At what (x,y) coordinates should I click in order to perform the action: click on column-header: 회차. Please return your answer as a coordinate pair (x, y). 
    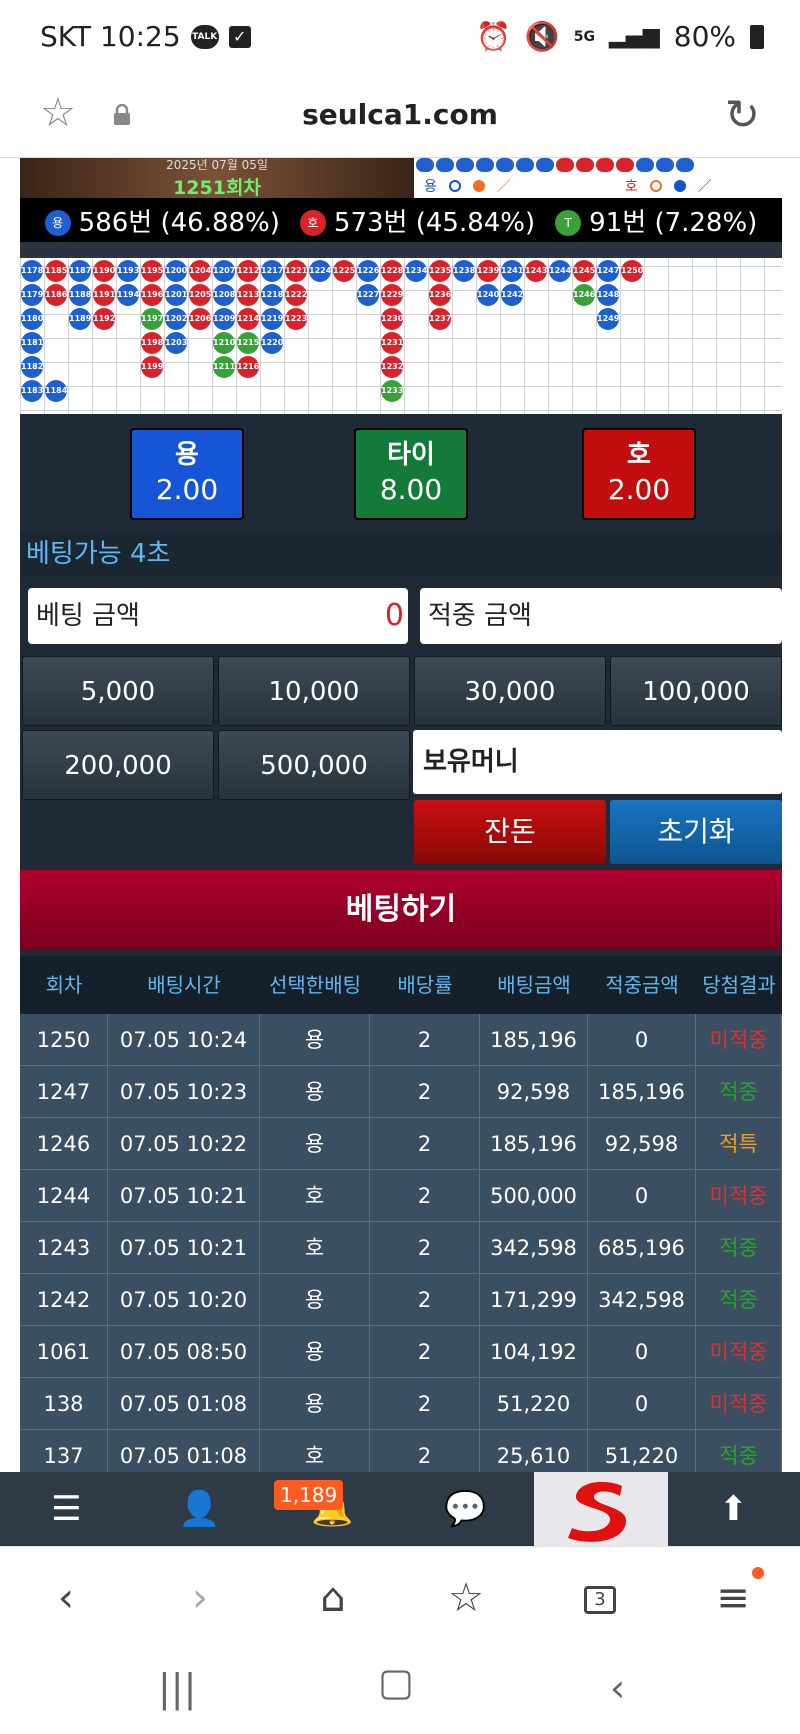
    Looking at the image, I should click on (64, 985).